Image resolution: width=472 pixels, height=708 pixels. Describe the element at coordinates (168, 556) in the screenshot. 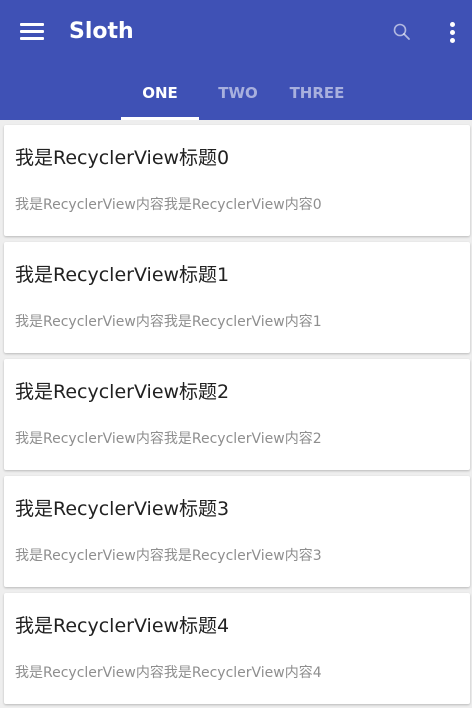

I see `list-item-content: 我是RecyclerView内容我是RecyclerView内容3` at that location.